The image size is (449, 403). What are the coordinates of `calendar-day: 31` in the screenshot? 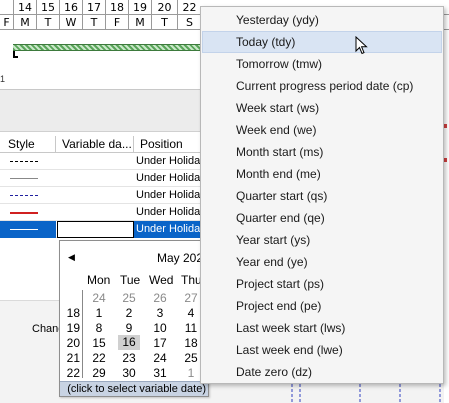 It's located at (160, 373).